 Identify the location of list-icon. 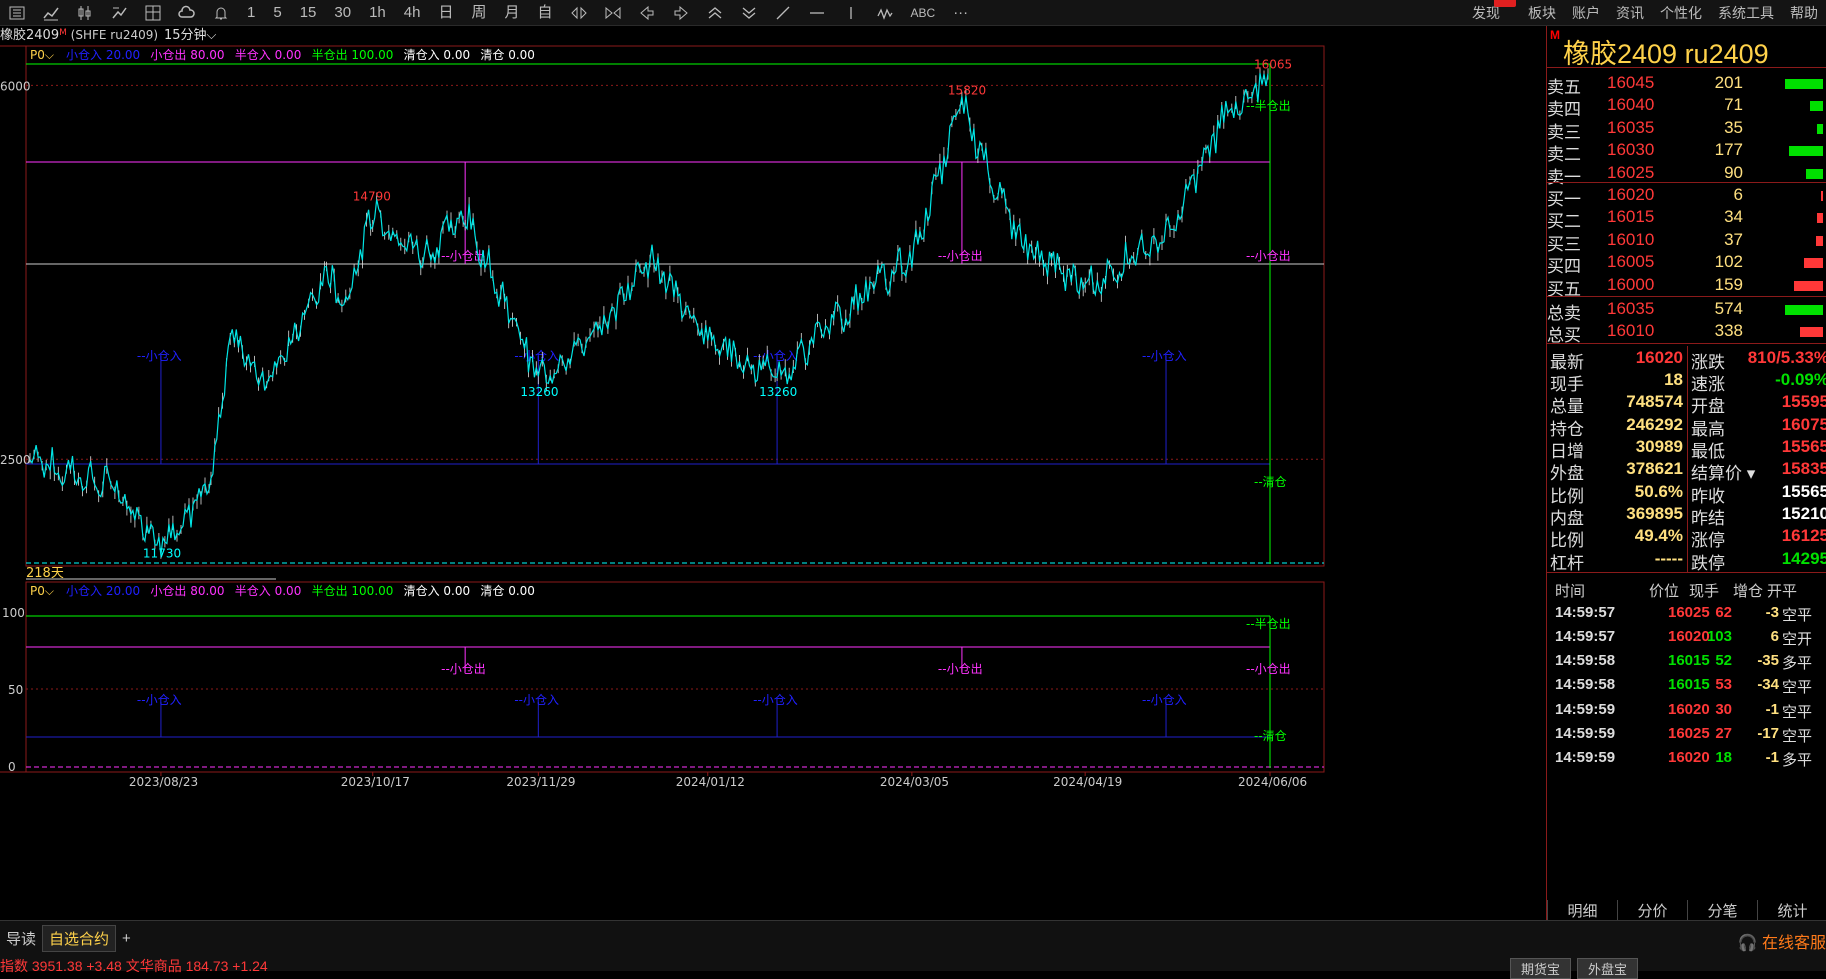
(17, 13).